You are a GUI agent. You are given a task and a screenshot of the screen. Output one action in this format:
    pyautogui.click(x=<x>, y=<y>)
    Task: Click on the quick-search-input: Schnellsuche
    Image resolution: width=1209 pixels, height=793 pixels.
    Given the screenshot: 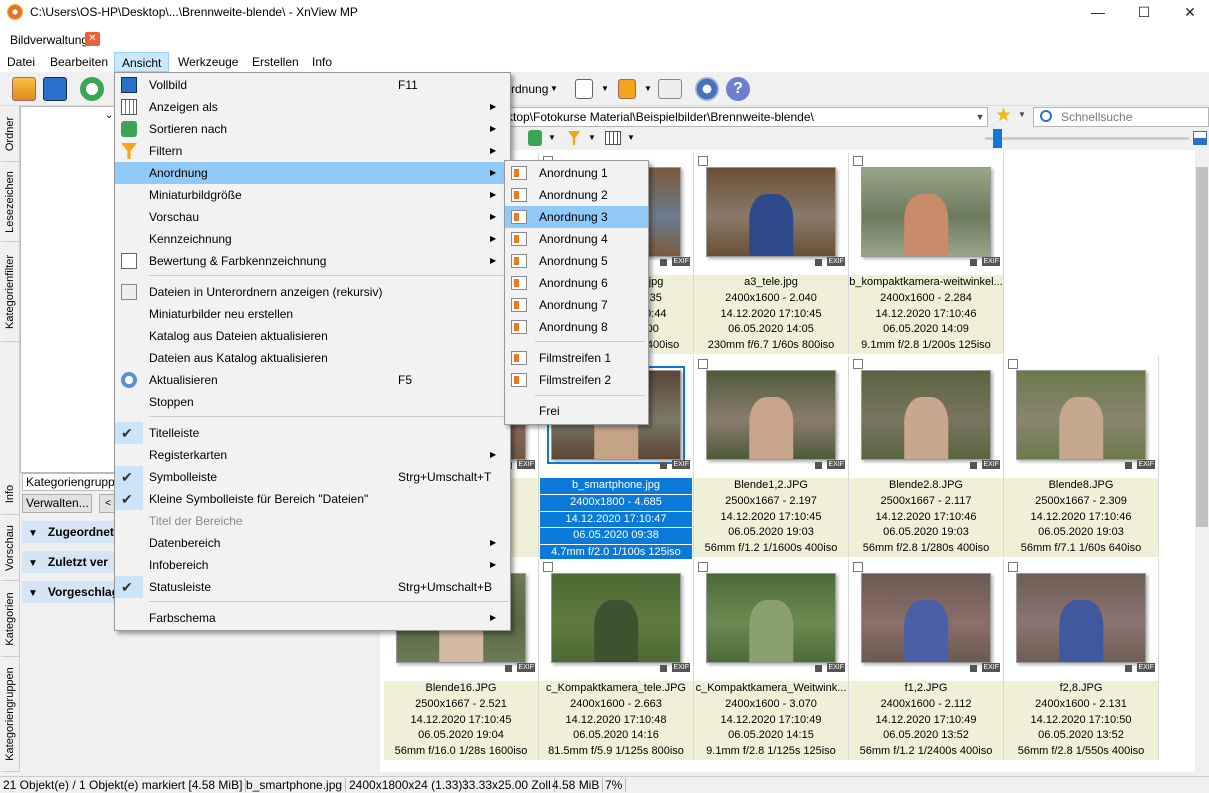 What is the action you would take?
    pyautogui.click(x=1121, y=117)
    